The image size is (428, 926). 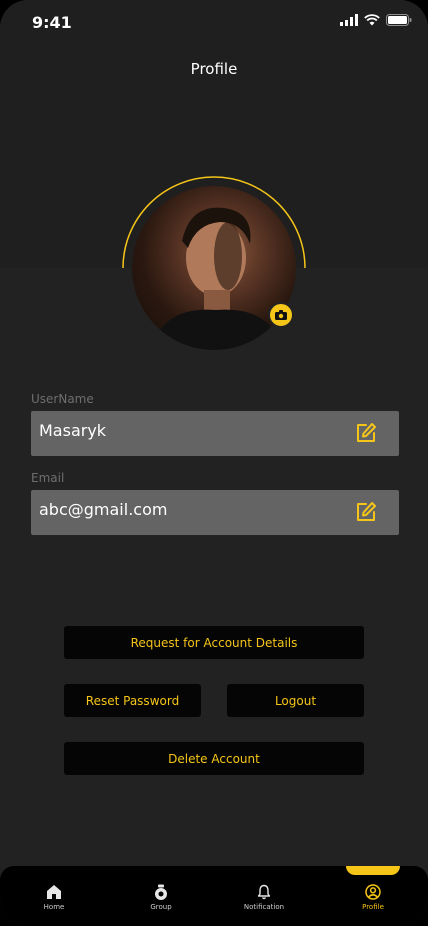 What do you see at coordinates (372, 20) in the screenshot?
I see `wifi-icon` at bounding box center [372, 20].